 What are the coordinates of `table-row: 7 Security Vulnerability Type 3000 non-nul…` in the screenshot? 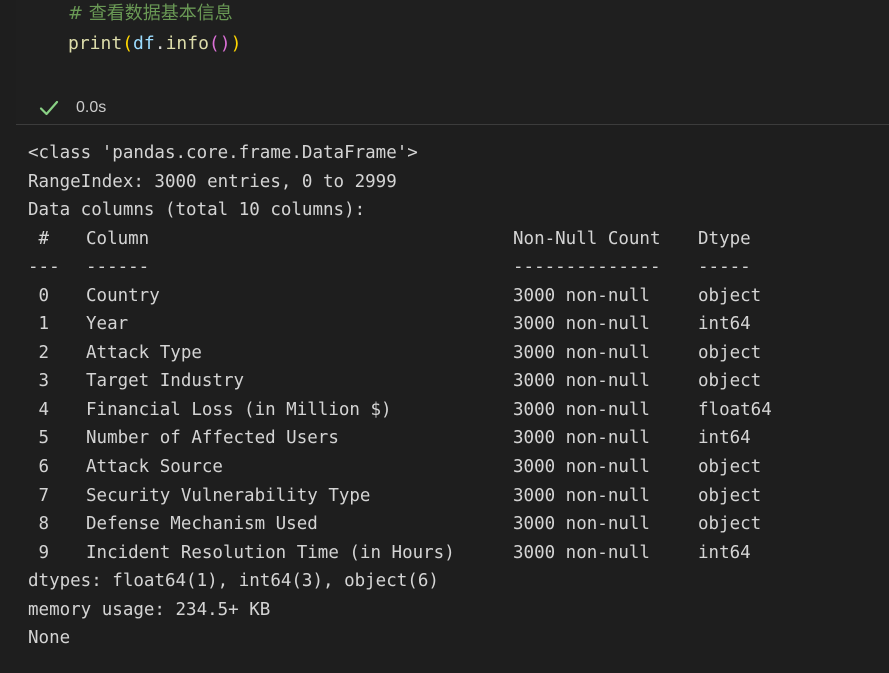 It's located at (400, 496).